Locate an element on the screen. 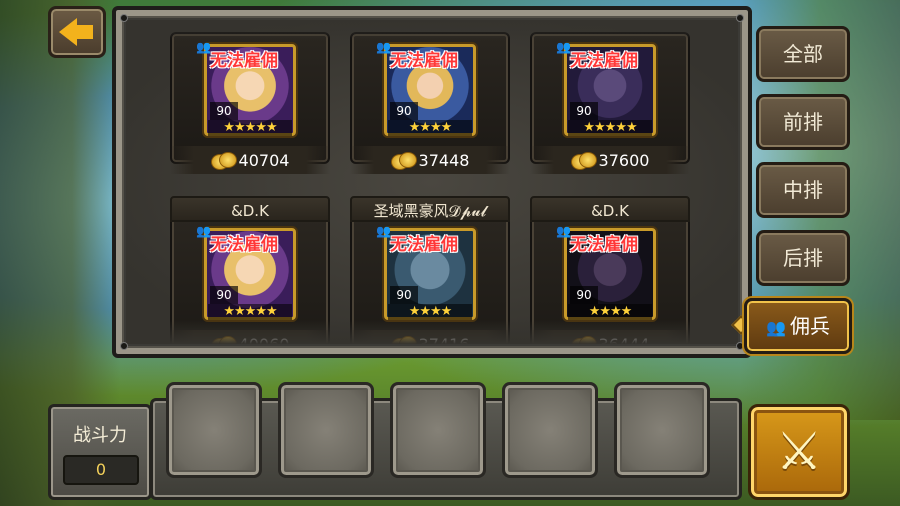  tab-all: 全部 is located at coordinates (803, 54).